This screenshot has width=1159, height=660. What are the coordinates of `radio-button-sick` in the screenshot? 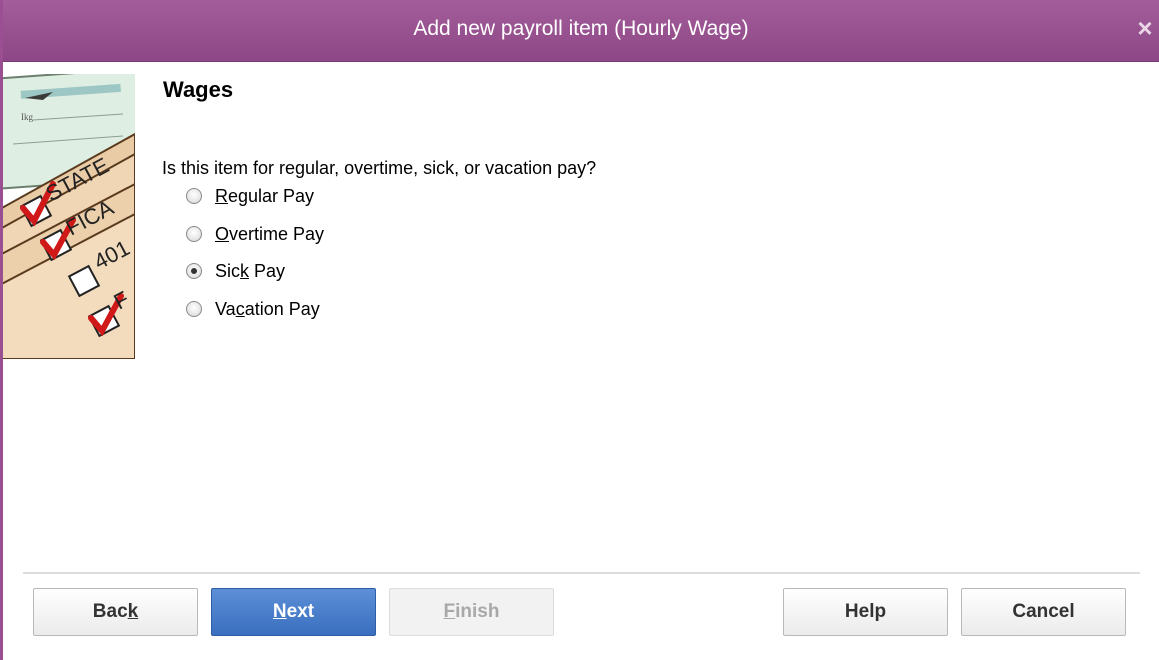 It's located at (194, 271).